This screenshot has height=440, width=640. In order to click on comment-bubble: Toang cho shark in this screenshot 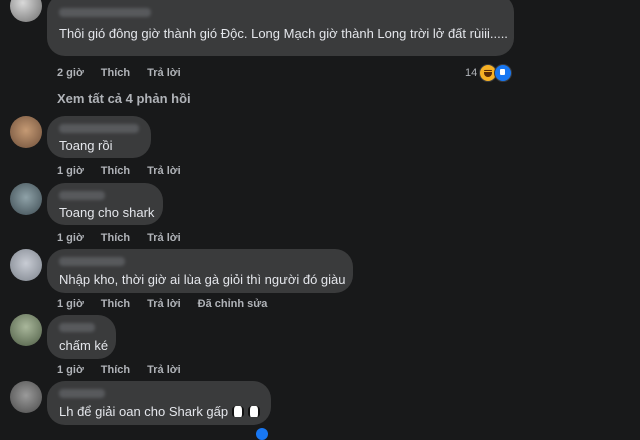, I will do `click(105, 204)`.